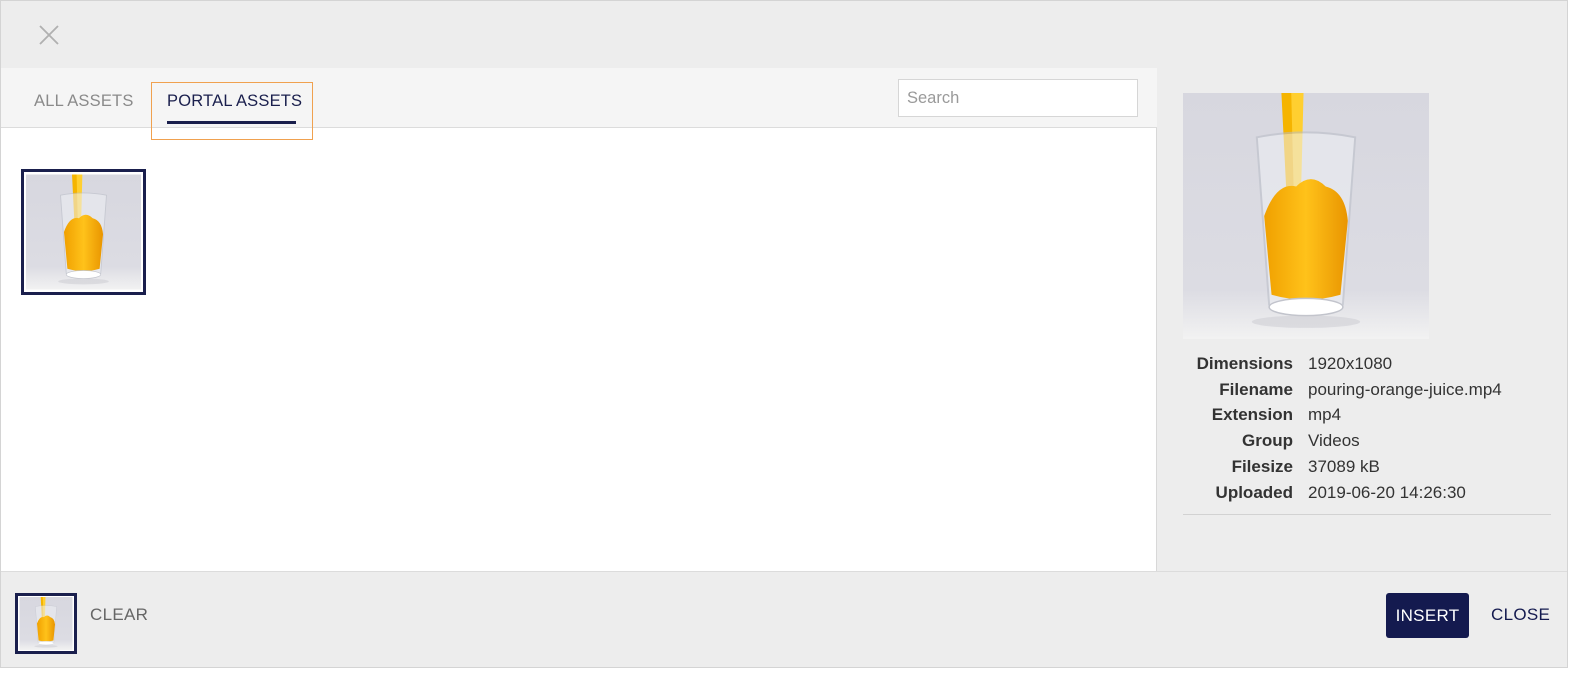  Describe the element at coordinates (1262, 467) in the screenshot. I see `metadata-label: Filesize` at that location.